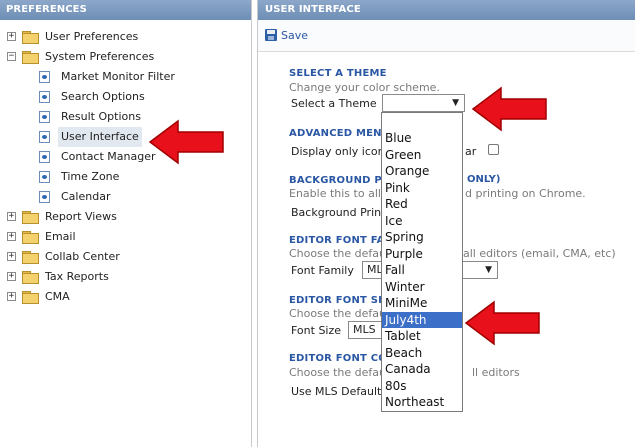 This screenshot has height=447, width=635. What do you see at coordinates (295, 35) in the screenshot?
I see `save-label: Save` at bounding box center [295, 35].